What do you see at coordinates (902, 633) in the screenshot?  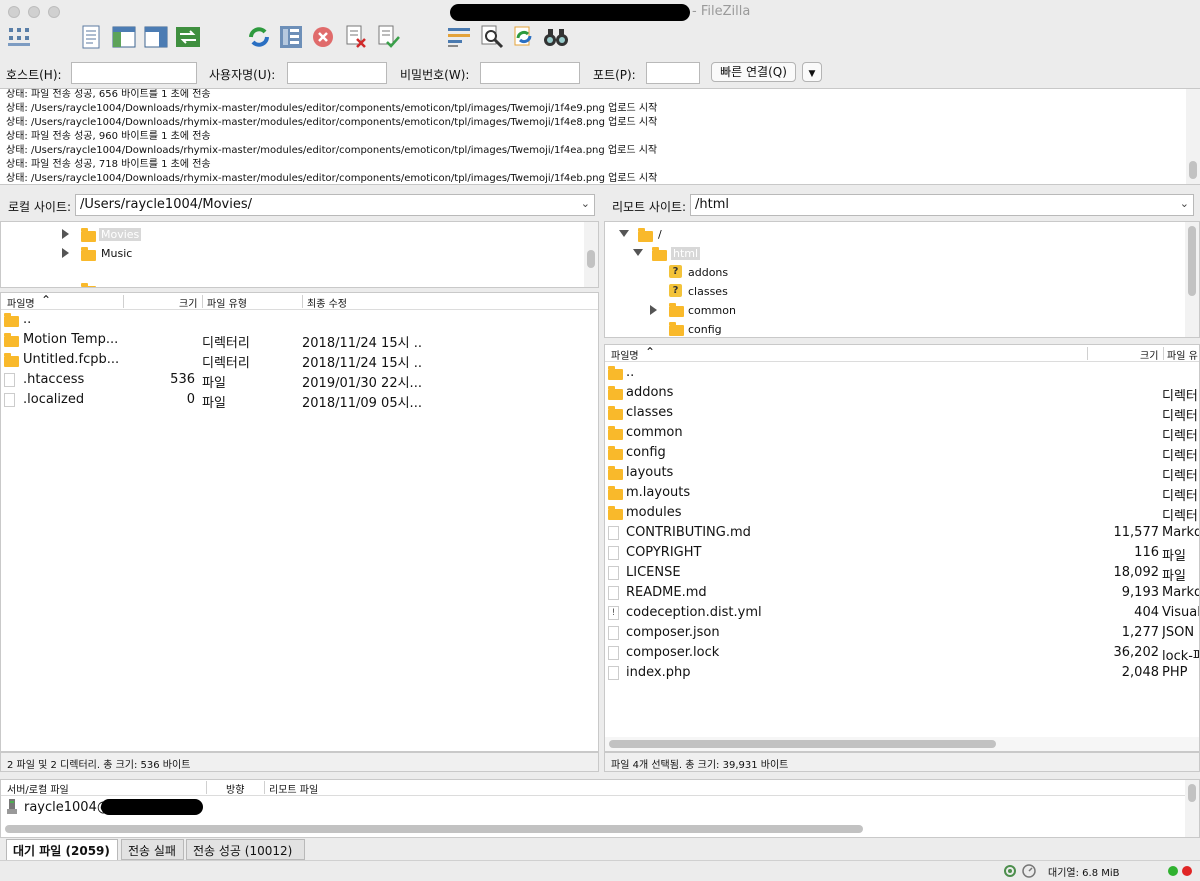 I see `file-row: composer.json 1,277 JSON` at bounding box center [902, 633].